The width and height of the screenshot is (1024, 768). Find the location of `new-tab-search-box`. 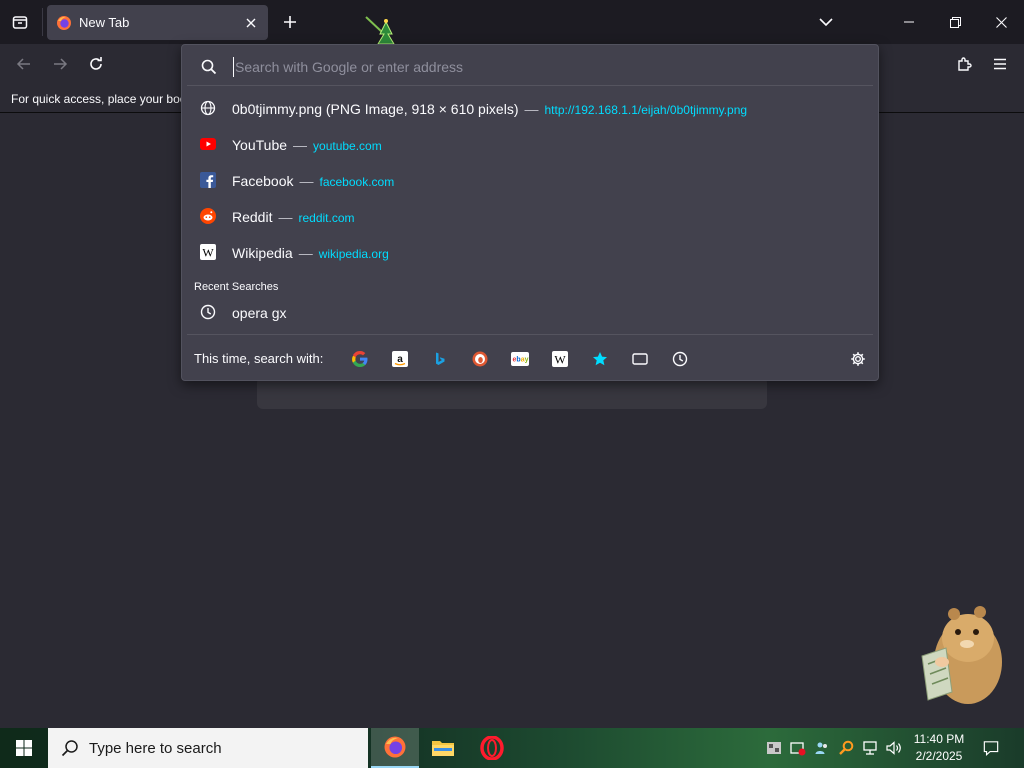

new-tab-search-box is located at coordinates (512, 393).